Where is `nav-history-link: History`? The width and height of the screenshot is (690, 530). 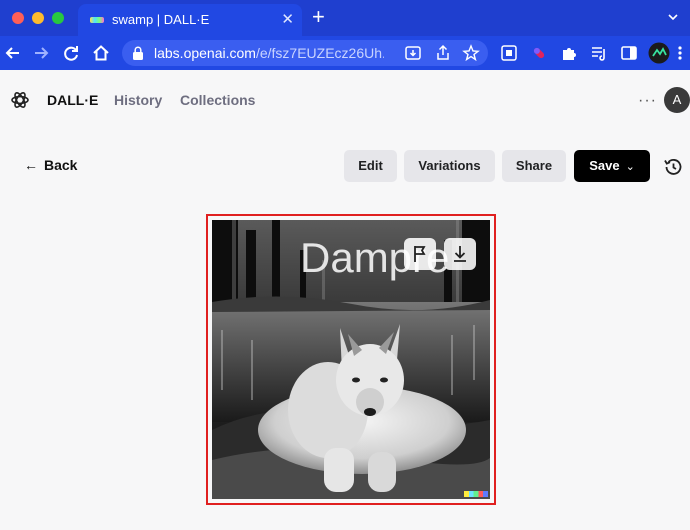 nav-history-link: History is located at coordinates (138, 100).